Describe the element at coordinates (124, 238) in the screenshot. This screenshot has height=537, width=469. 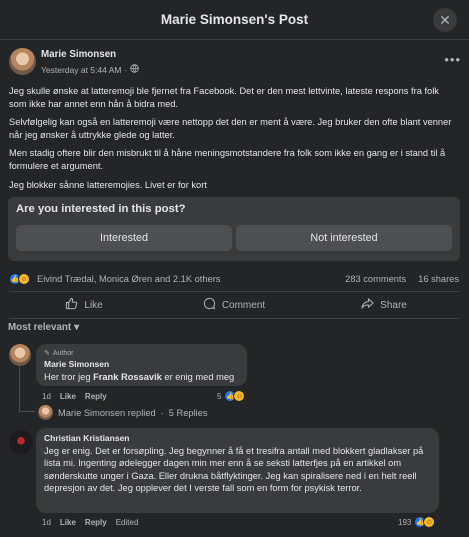
I see `interested-button: Interested` at that location.